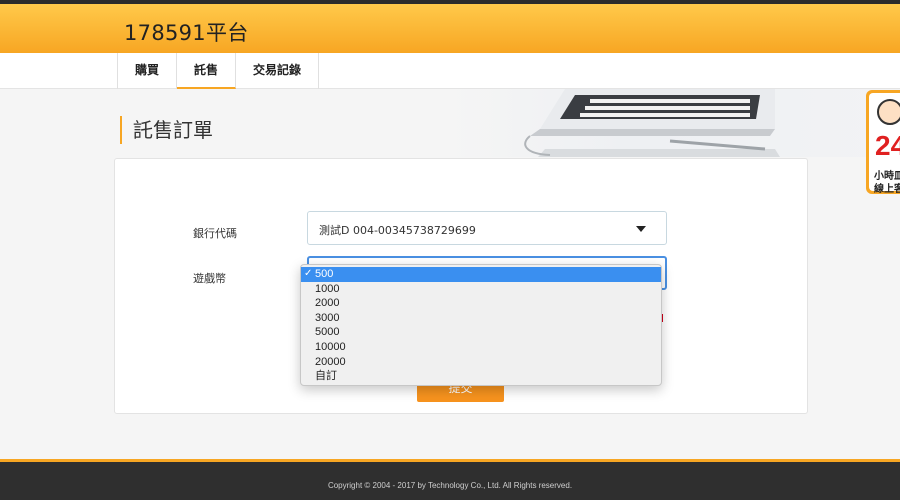  I want to click on support-widget: 24 小時皿 線上客, so click(883, 142).